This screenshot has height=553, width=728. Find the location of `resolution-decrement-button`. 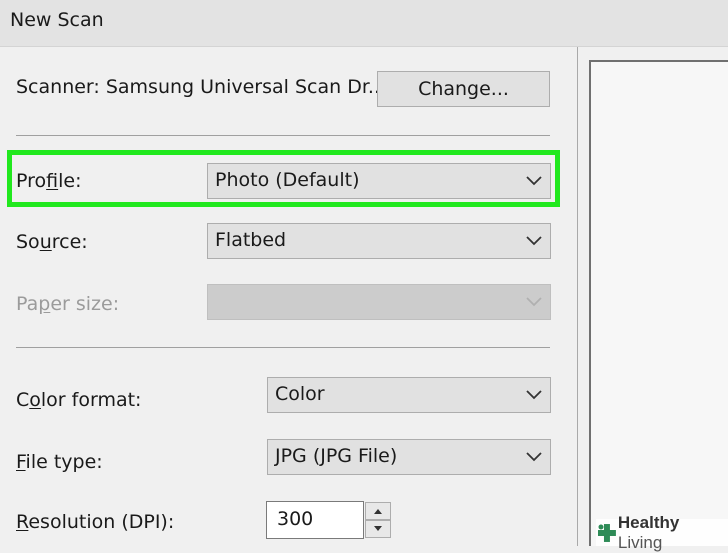

resolution-decrement-button is located at coordinates (378, 529).